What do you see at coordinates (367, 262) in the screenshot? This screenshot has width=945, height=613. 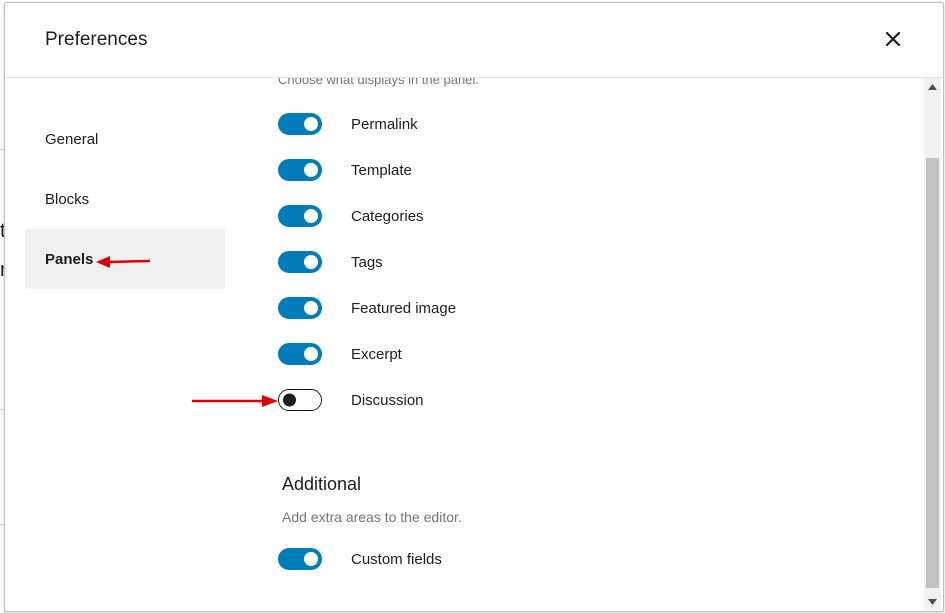 I see `toggle-label: Tags` at bounding box center [367, 262].